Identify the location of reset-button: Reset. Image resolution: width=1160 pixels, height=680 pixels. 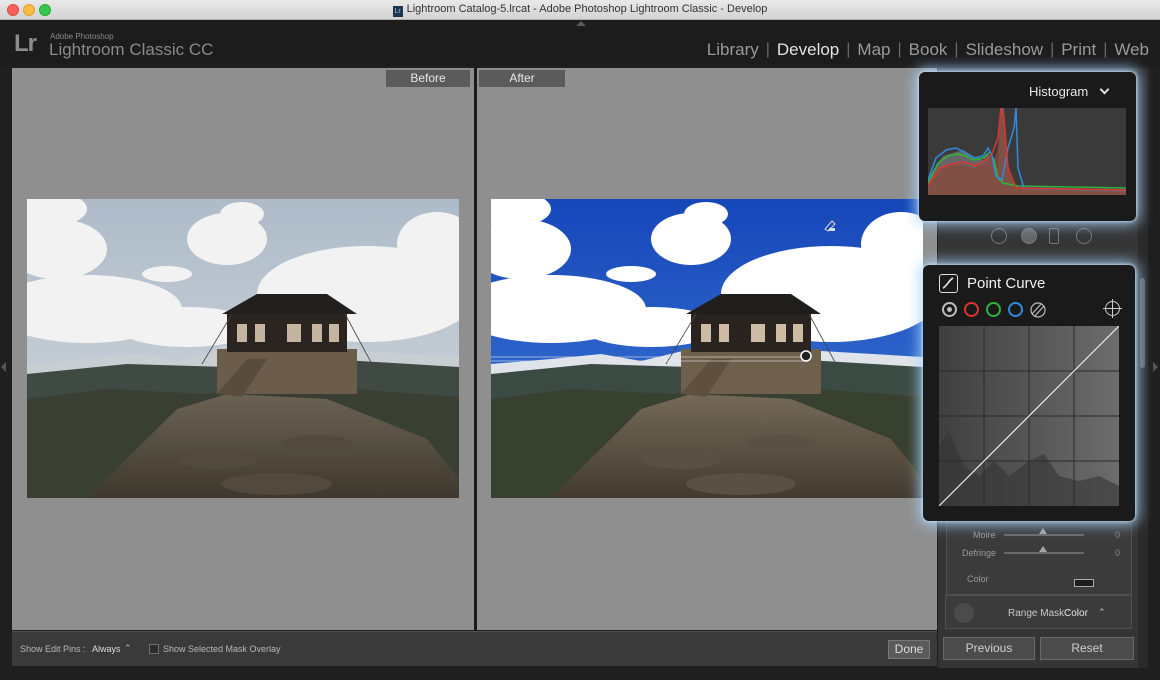
(1087, 648).